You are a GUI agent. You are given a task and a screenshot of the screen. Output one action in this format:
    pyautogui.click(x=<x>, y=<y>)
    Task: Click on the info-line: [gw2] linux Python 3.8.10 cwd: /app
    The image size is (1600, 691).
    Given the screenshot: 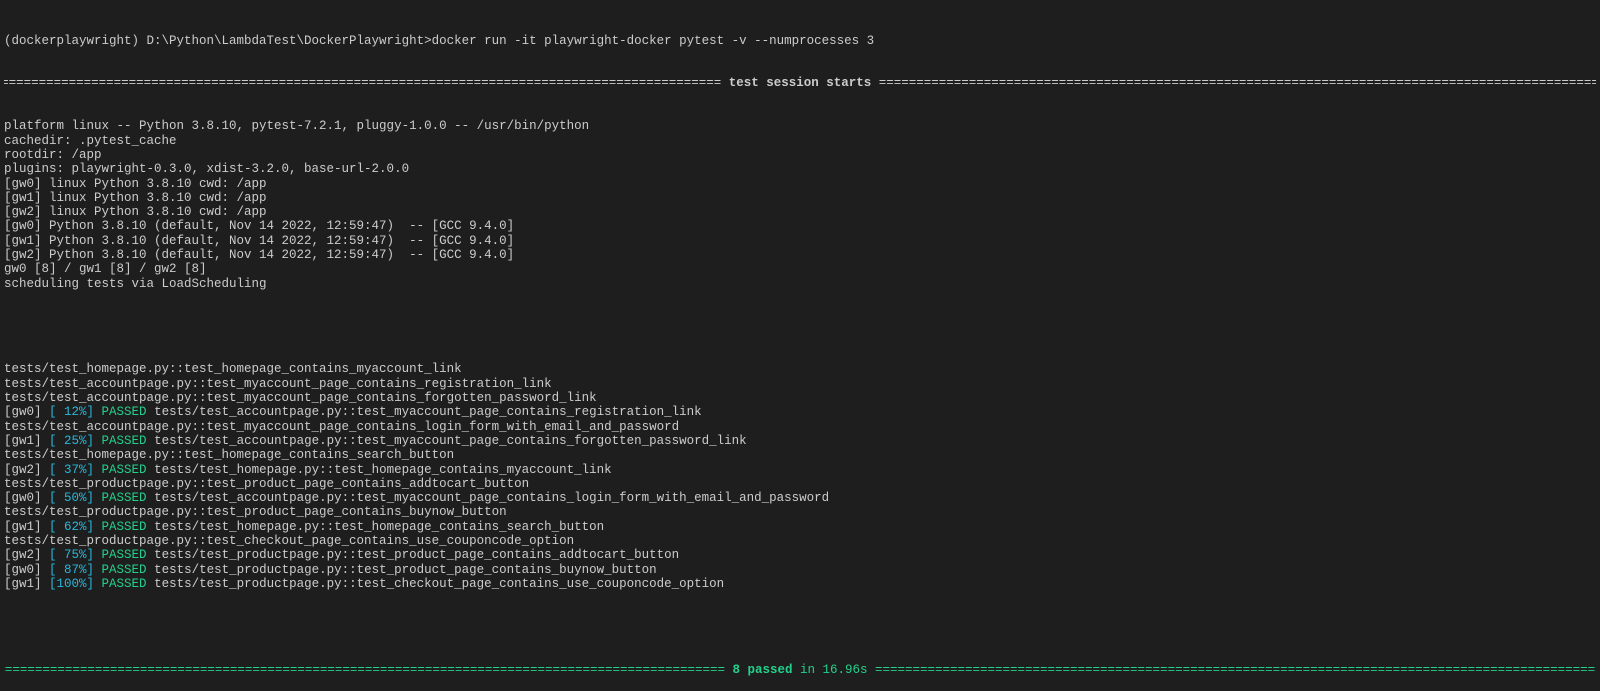 What is the action you would take?
    pyautogui.click(x=135, y=212)
    